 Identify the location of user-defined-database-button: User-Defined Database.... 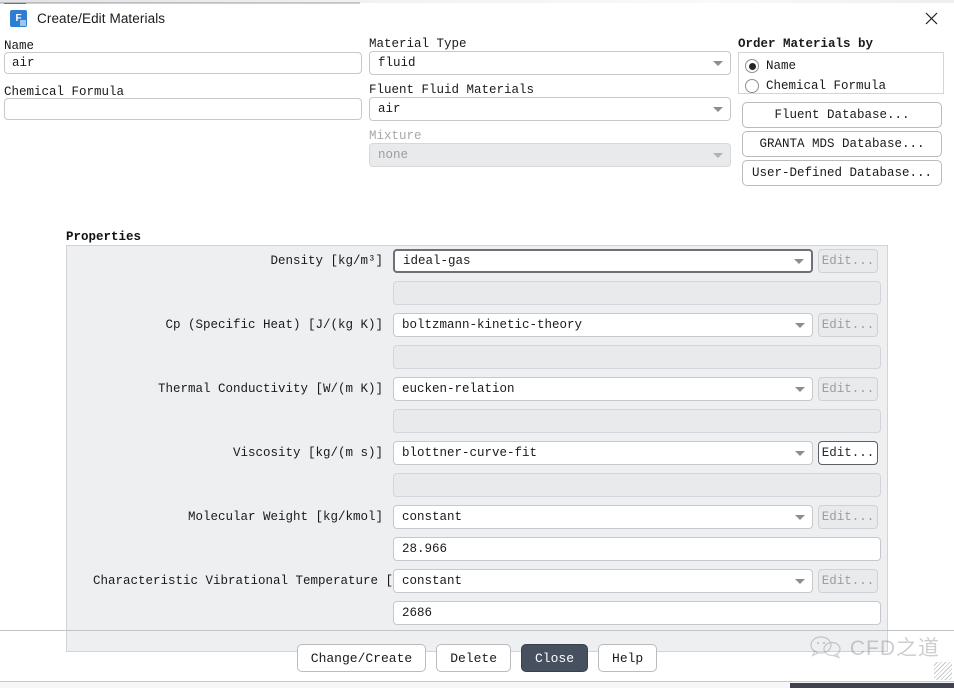
(842, 173).